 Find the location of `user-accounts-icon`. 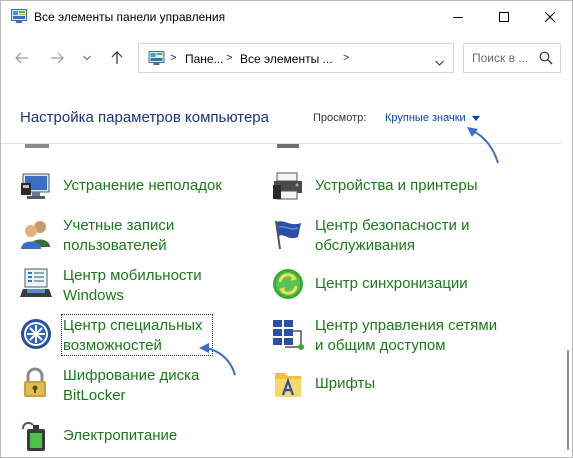

user-accounts-icon is located at coordinates (36, 234).